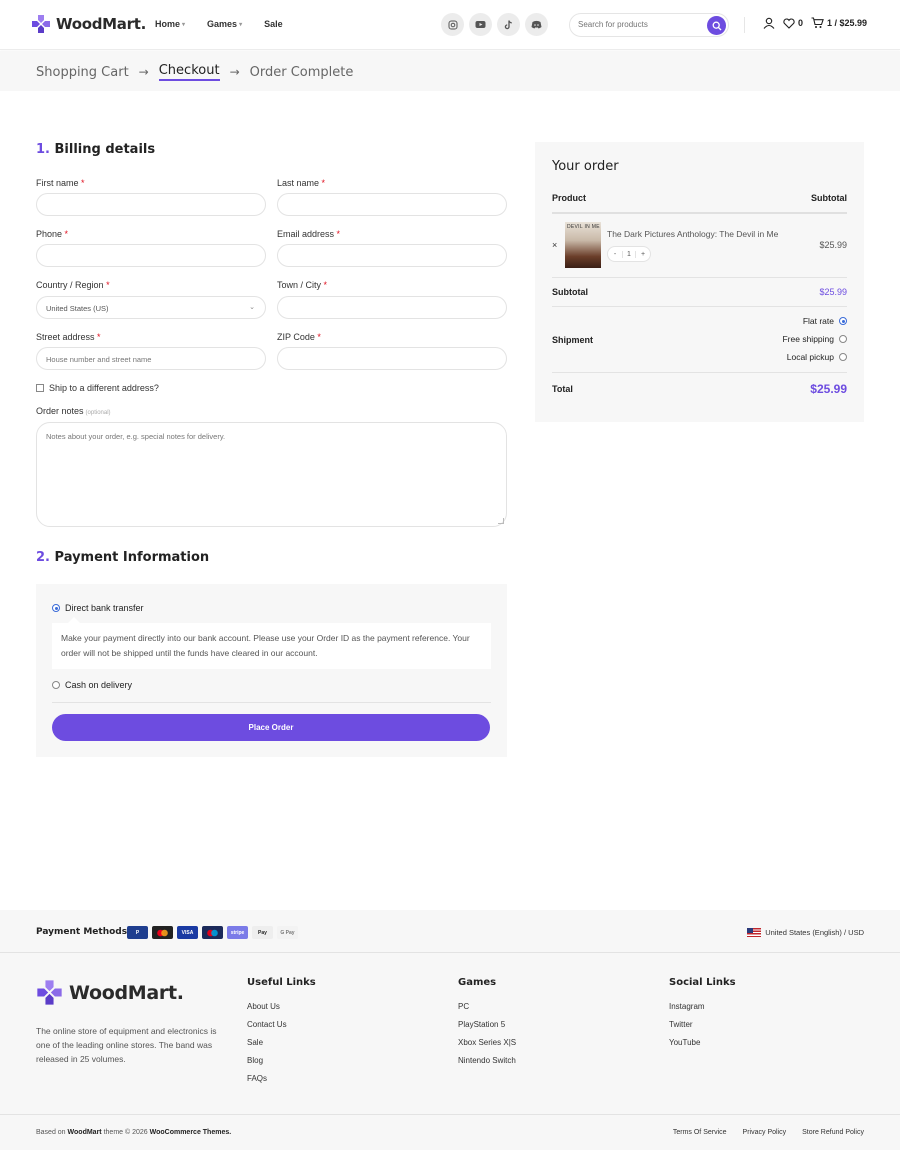 This screenshot has height=1150, width=900. I want to click on main-nav: Home ▾ Games ▾ Sale, so click(230, 24).